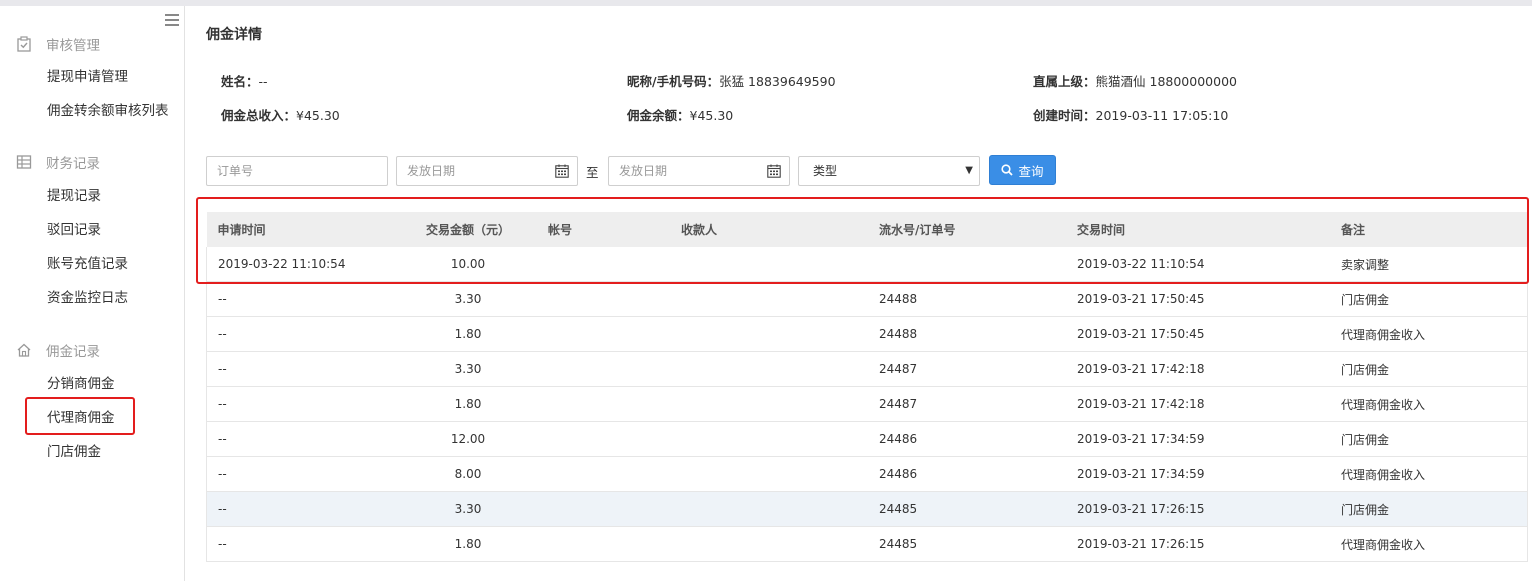 The height and width of the screenshot is (581, 1532). What do you see at coordinates (87, 264) in the screenshot?
I see `sidebar-item-recharge-records: 账号充值记录` at bounding box center [87, 264].